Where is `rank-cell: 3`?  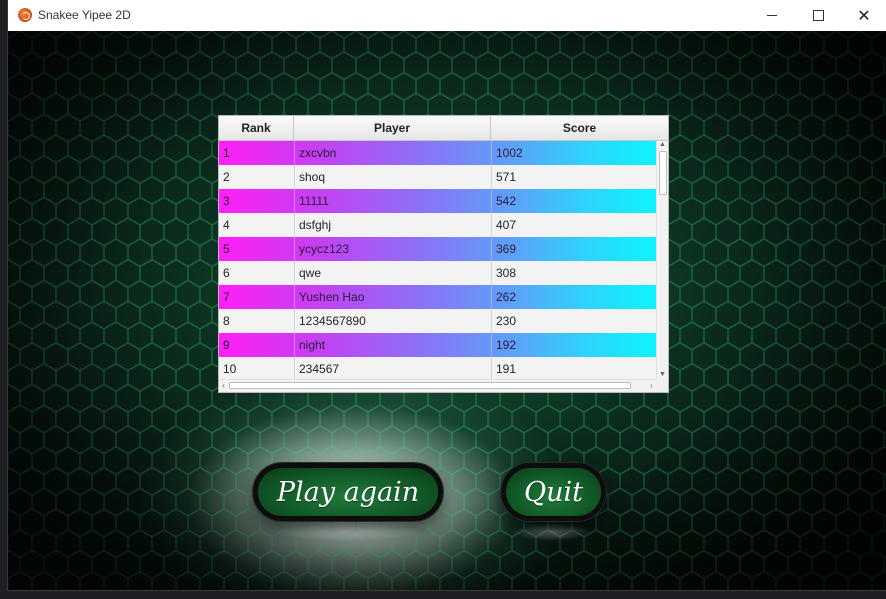 rank-cell: 3 is located at coordinates (226, 201).